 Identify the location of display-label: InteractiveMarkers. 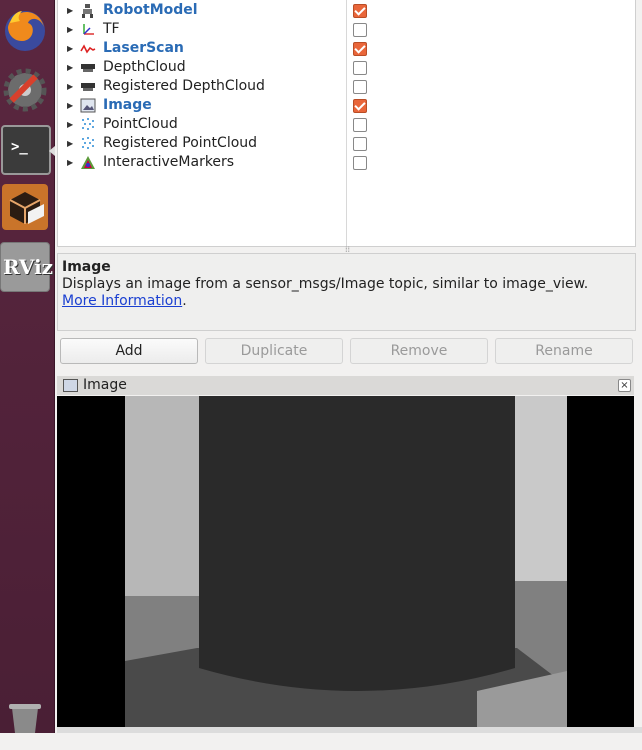
(169, 162).